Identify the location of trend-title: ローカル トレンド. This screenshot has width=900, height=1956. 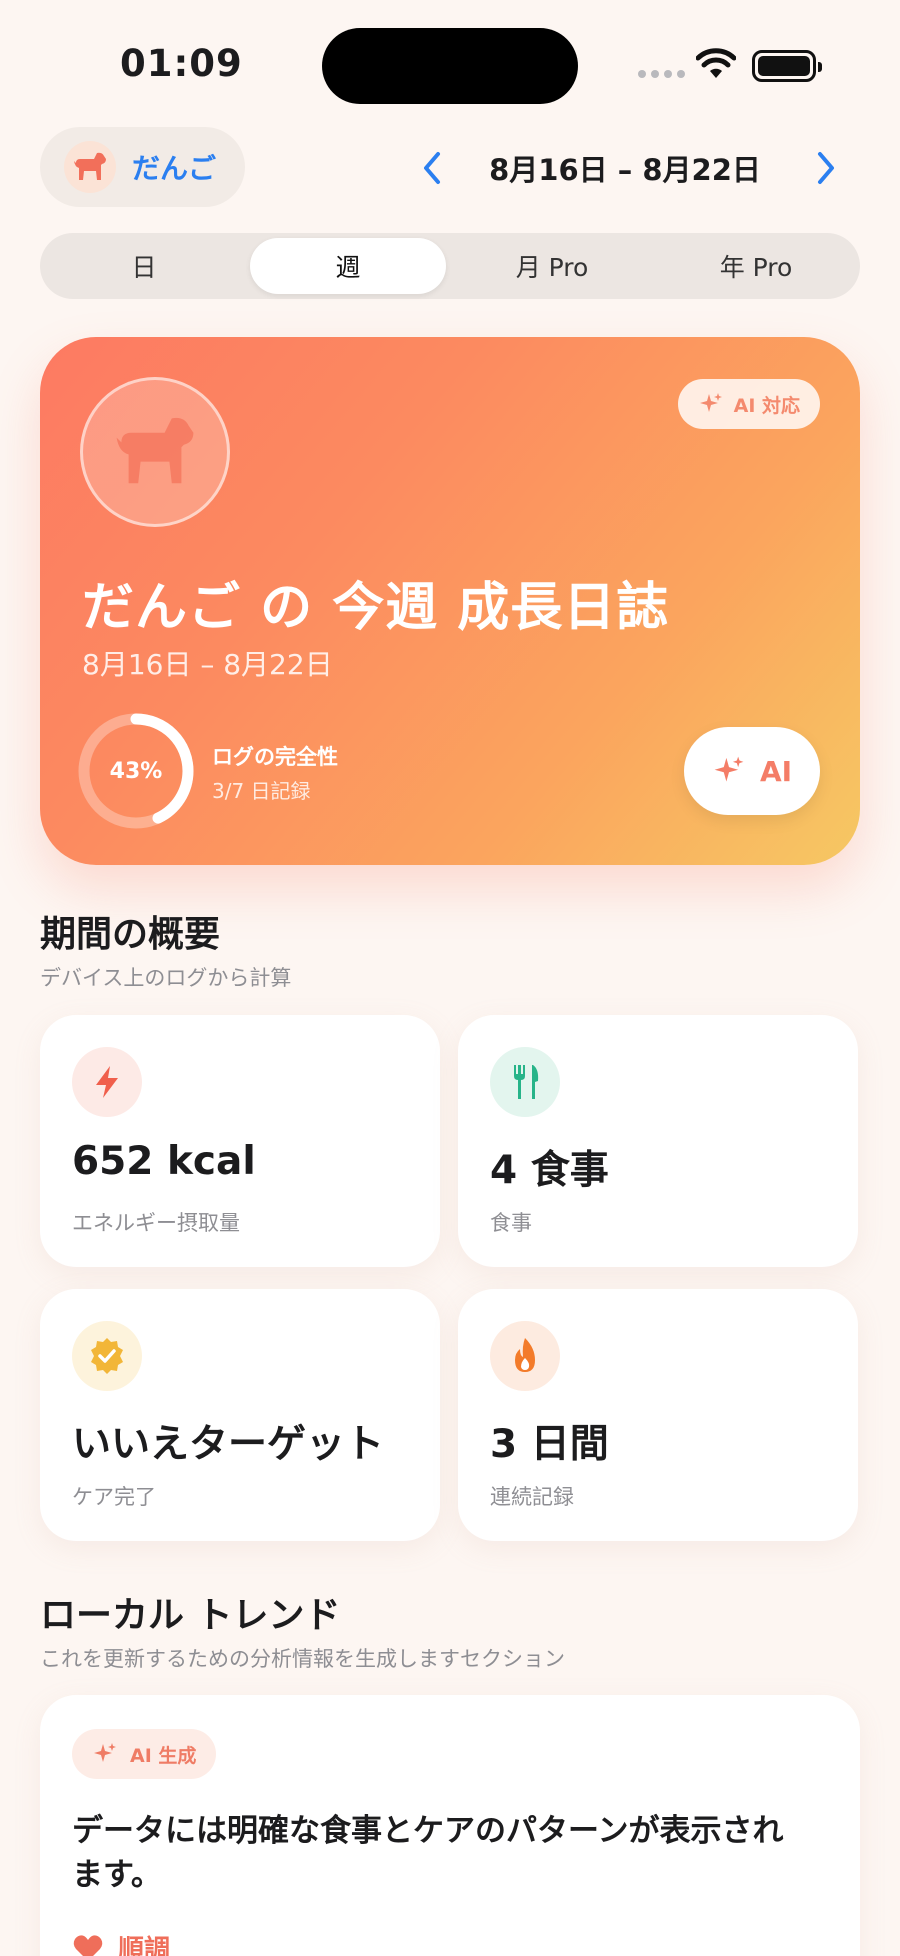
(190, 1615).